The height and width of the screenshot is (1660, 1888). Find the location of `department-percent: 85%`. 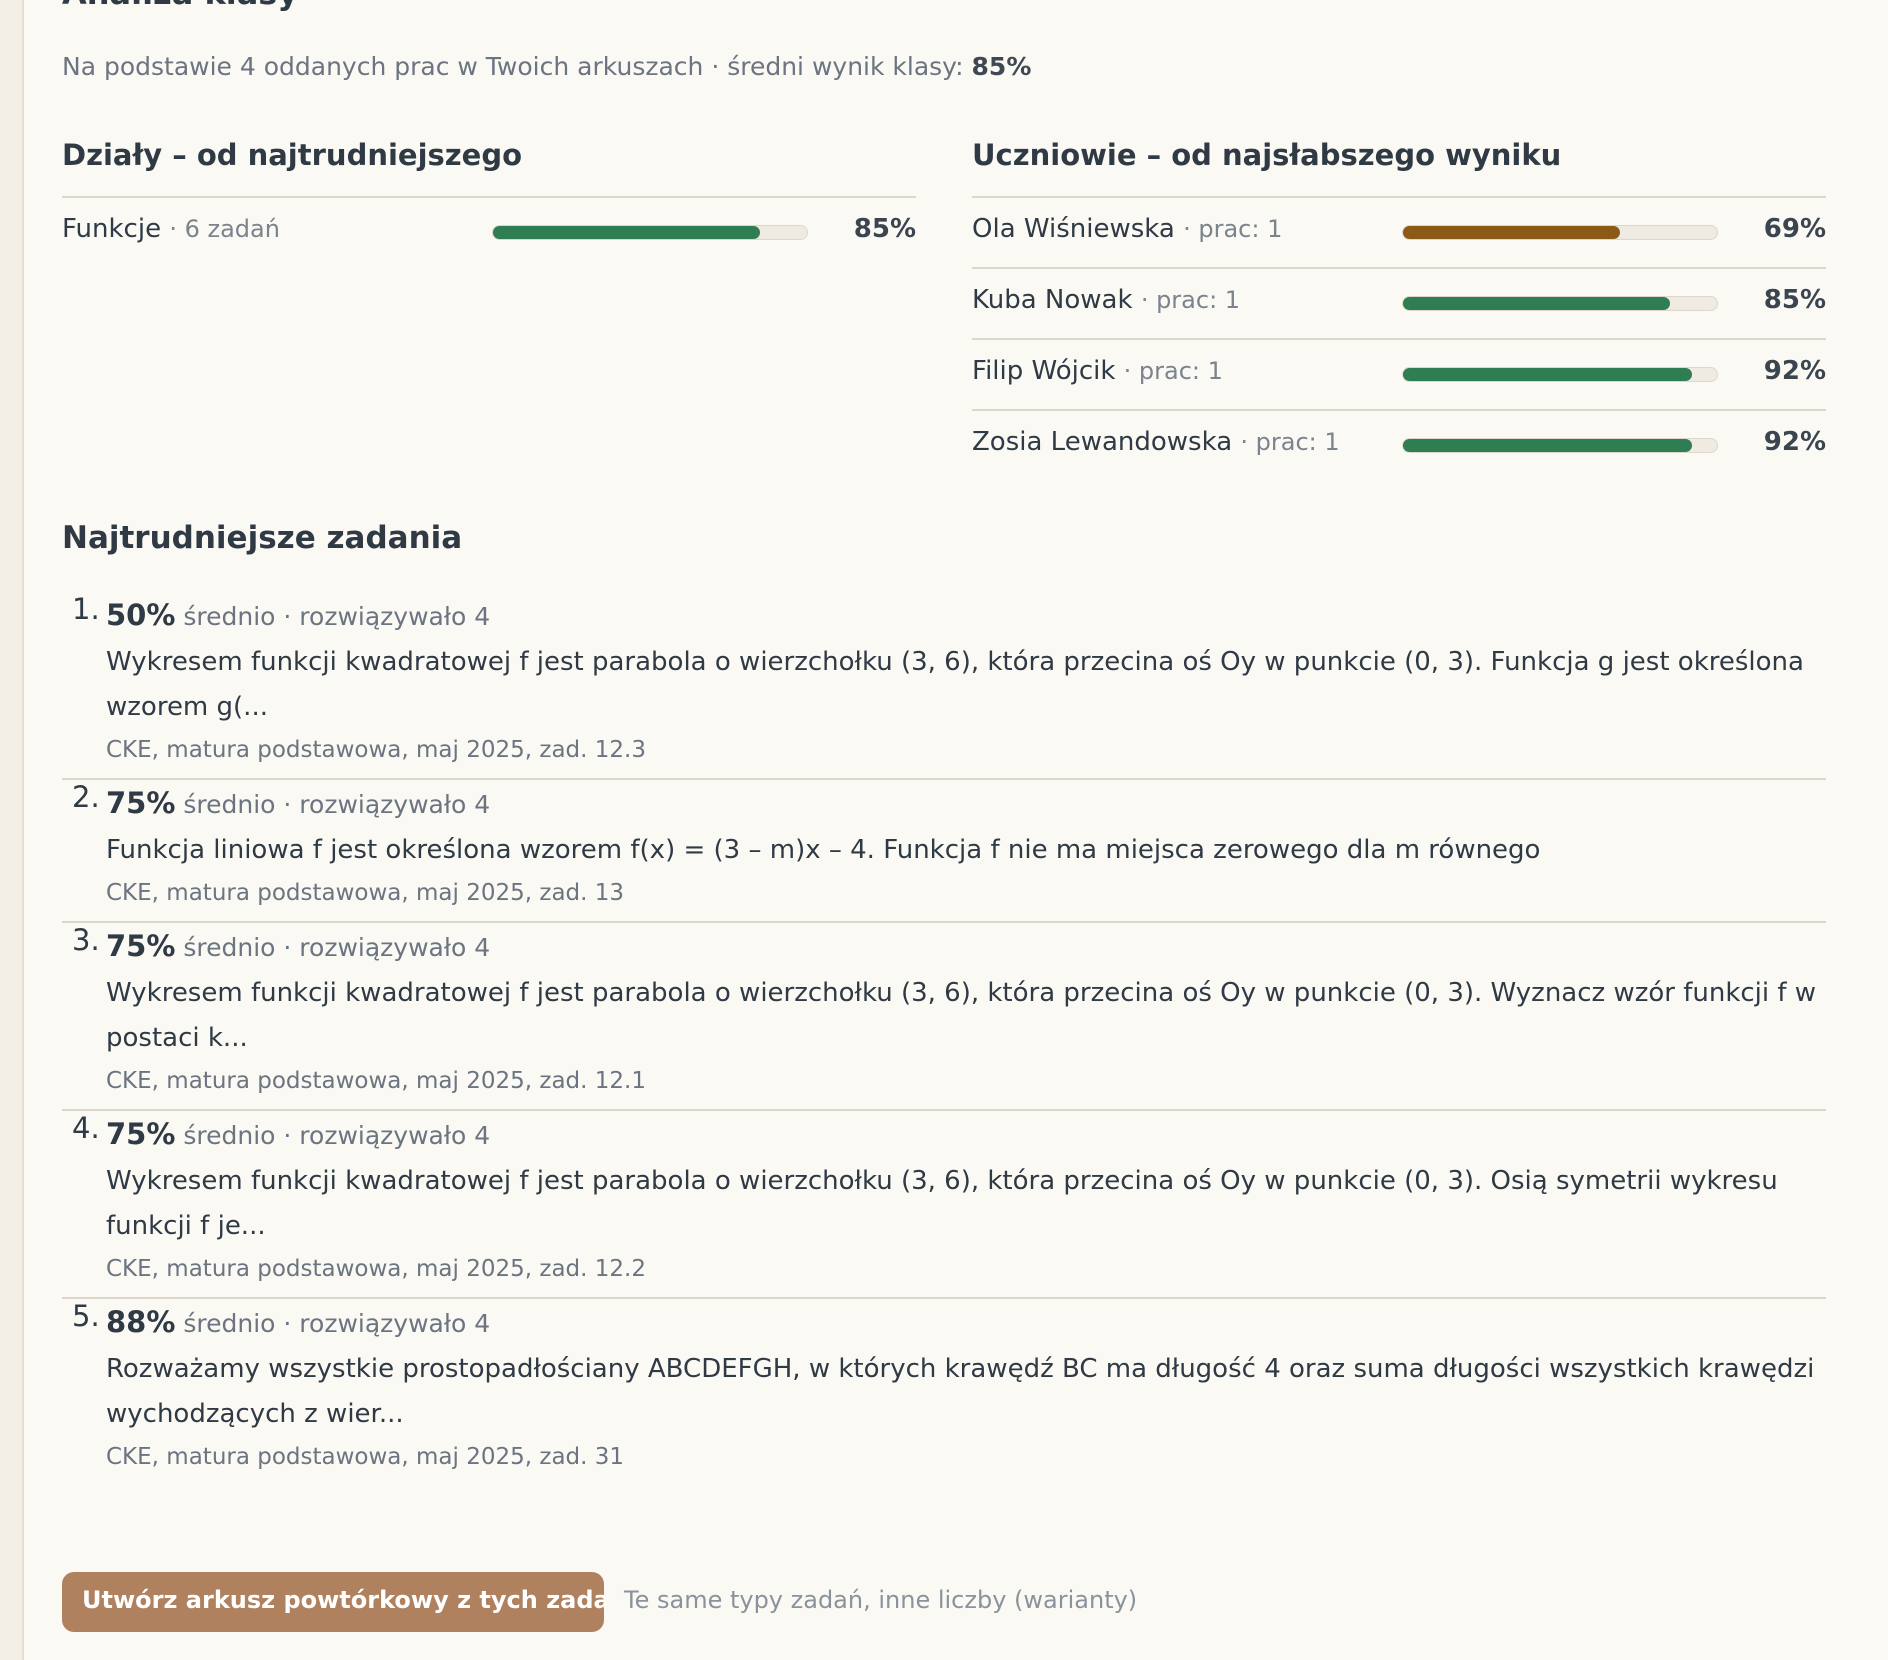

department-percent: 85% is located at coordinates (884, 229).